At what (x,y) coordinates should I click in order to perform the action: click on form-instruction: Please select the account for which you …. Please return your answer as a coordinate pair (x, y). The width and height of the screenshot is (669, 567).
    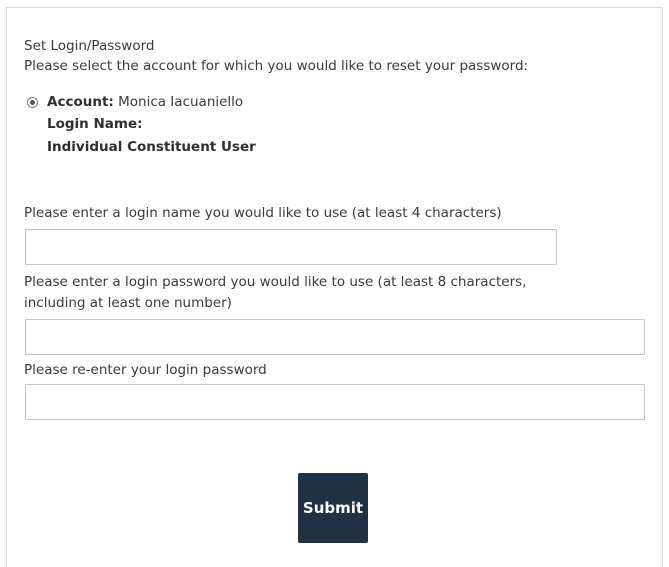
    Looking at the image, I should click on (276, 66).